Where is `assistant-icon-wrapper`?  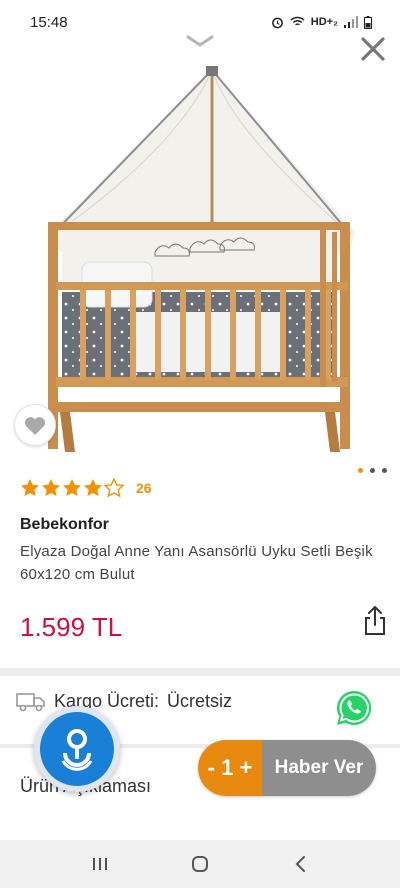 assistant-icon-wrapper is located at coordinates (77, 749).